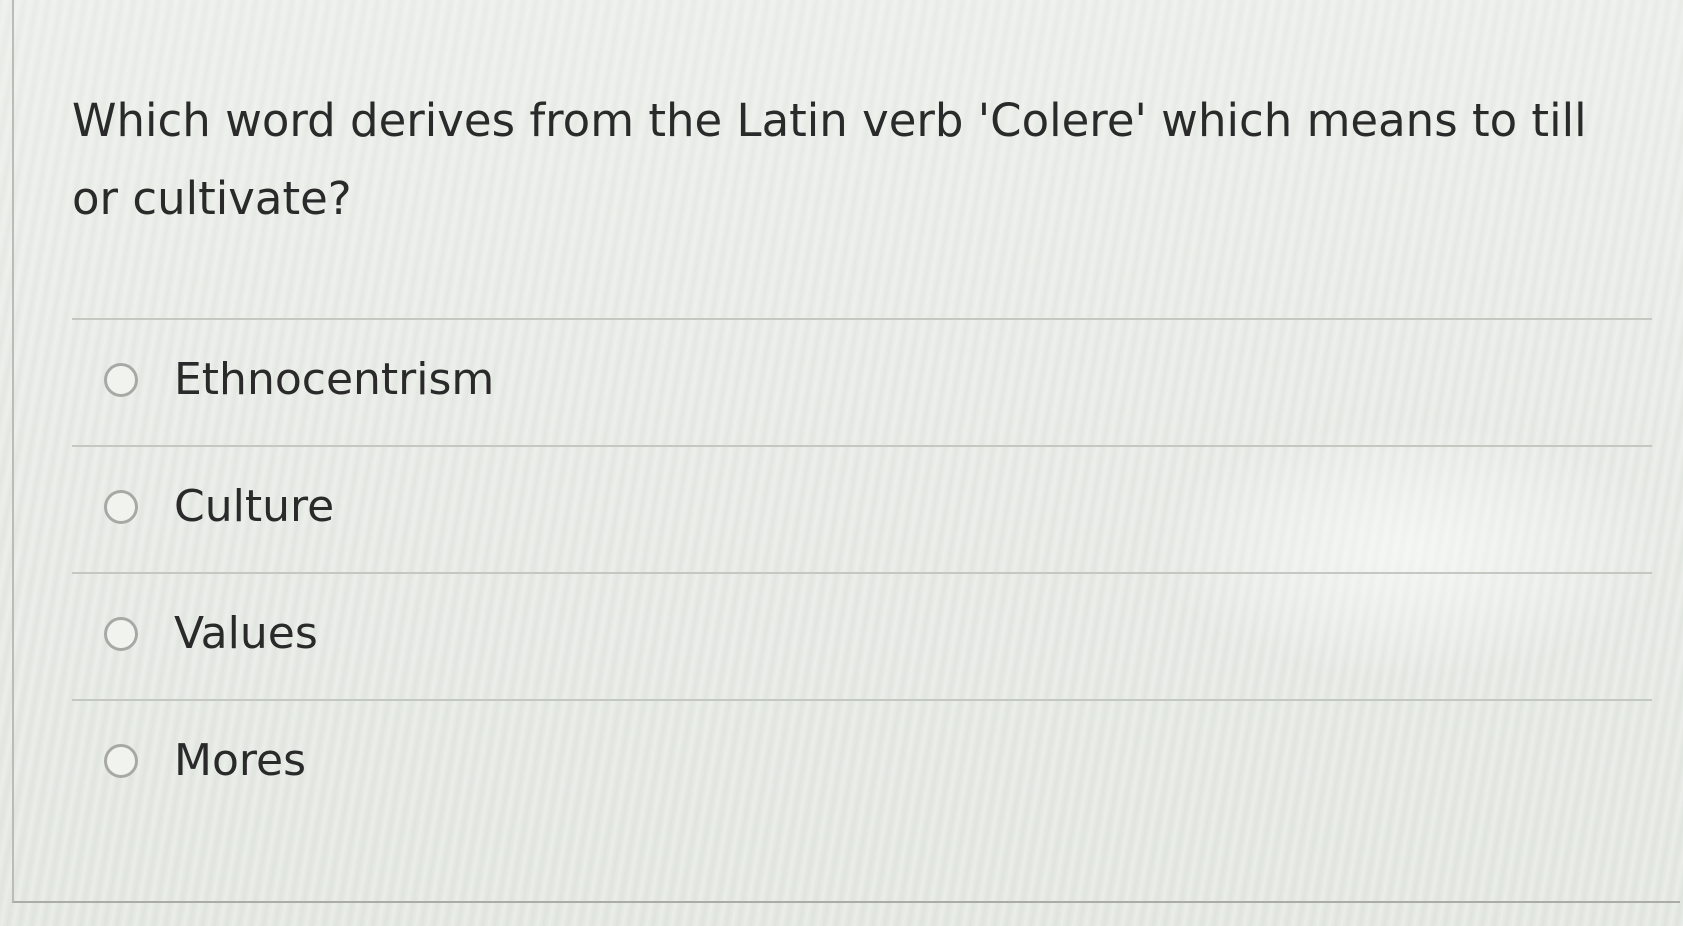 The width and height of the screenshot is (1683, 926). What do you see at coordinates (334, 380) in the screenshot?
I see `answer-label: Ethnocentrism` at bounding box center [334, 380].